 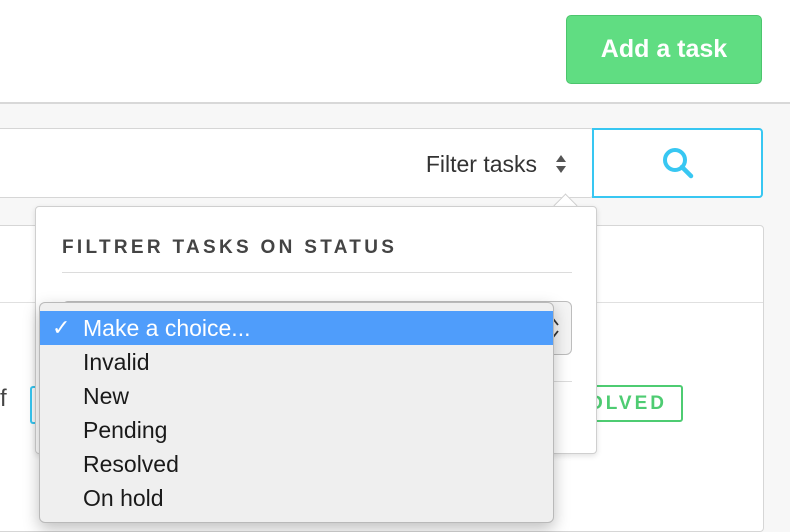 I want to click on search-button, so click(x=677, y=163).